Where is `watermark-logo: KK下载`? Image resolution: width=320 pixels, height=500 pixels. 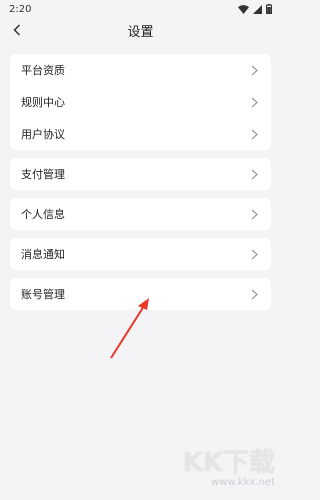 watermark-logo: KK下载 is located at coordinates (228, 463).